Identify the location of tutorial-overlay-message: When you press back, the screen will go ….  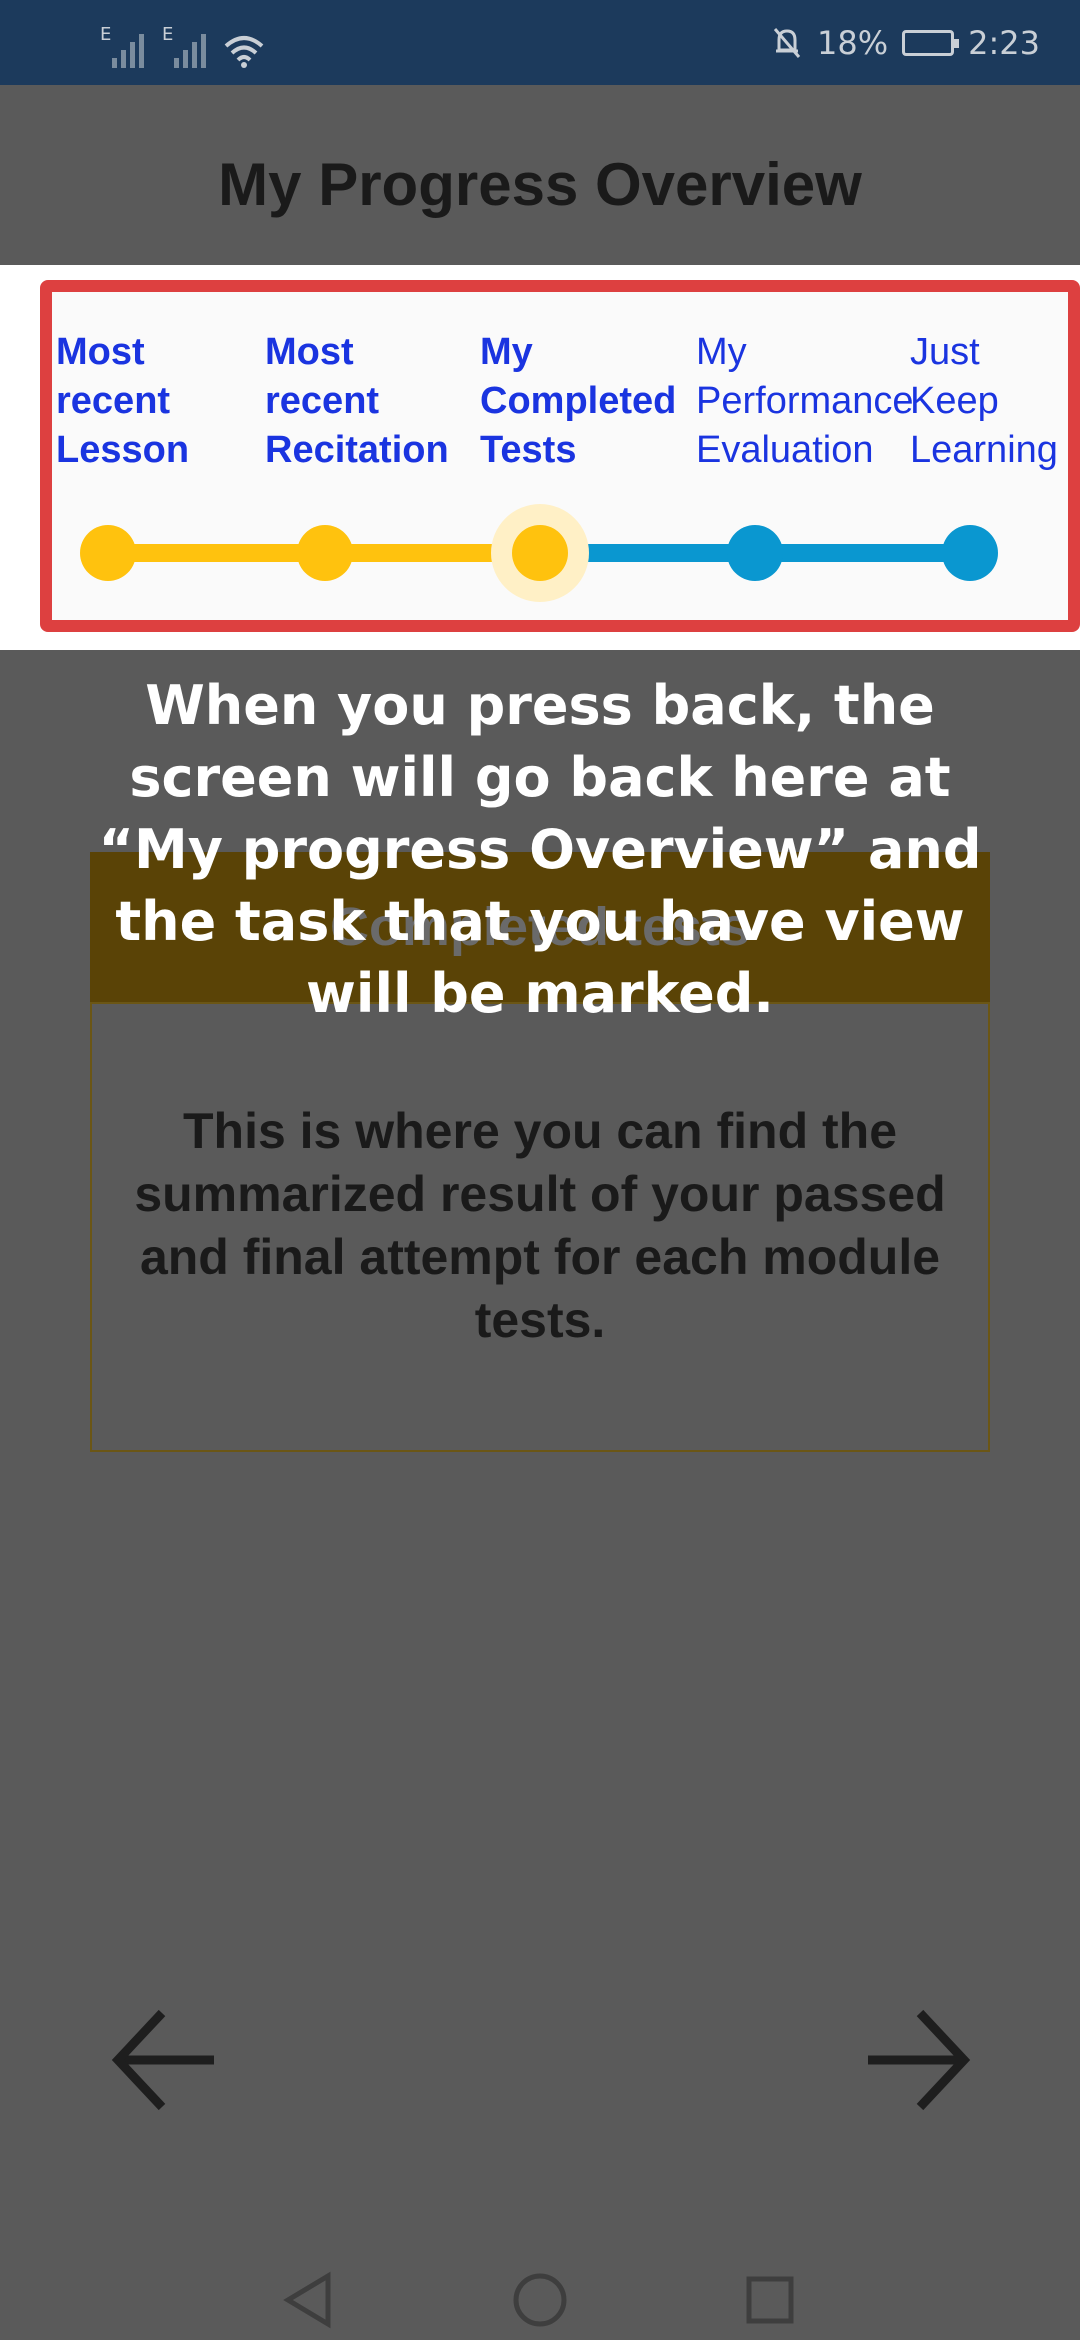
(540, 849).